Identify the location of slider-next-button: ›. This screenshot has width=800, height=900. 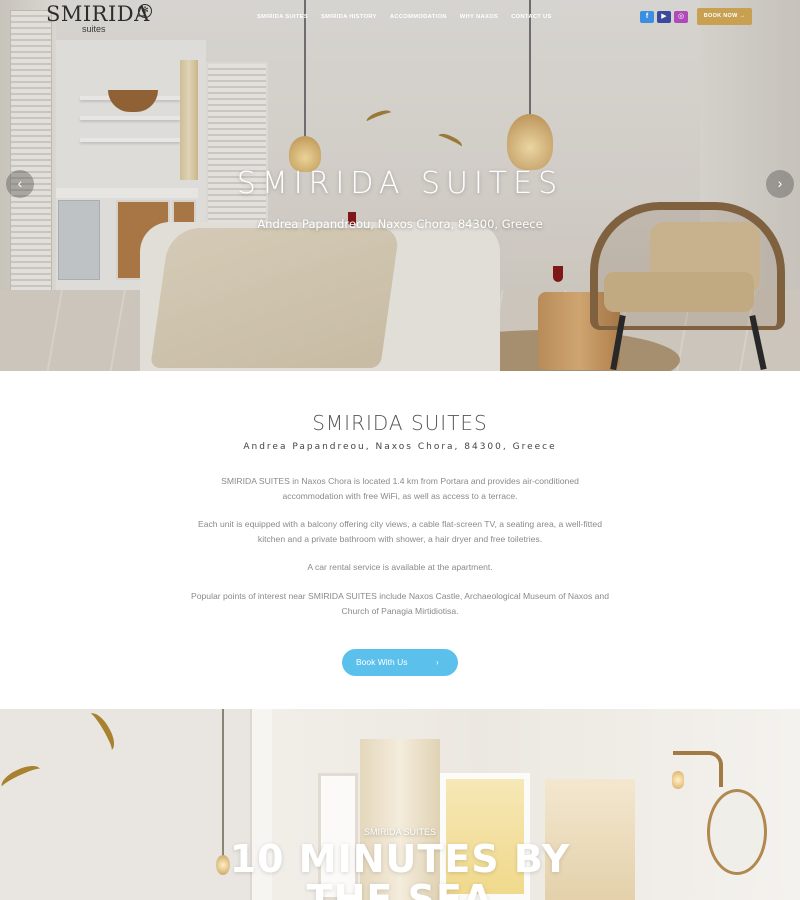
(780, 184).